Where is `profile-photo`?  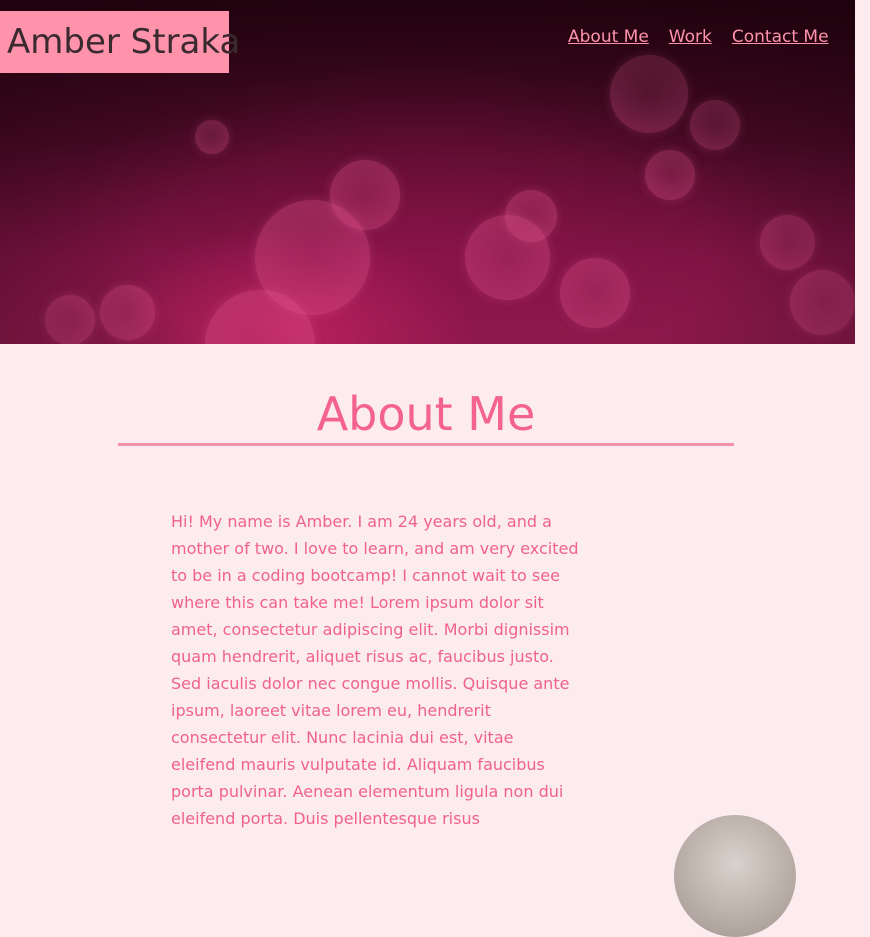 profile-photo is located at coordinates (735, 876).